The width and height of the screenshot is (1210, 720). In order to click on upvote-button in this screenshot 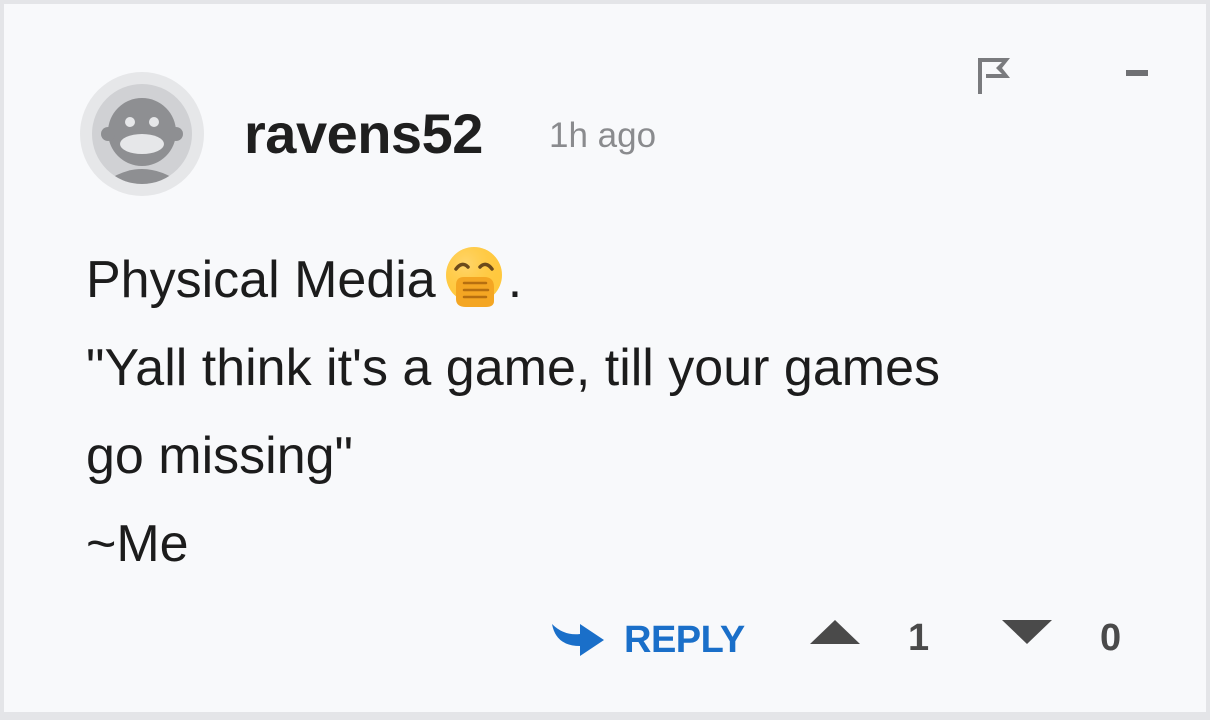, I will do `click(835, 639)`.